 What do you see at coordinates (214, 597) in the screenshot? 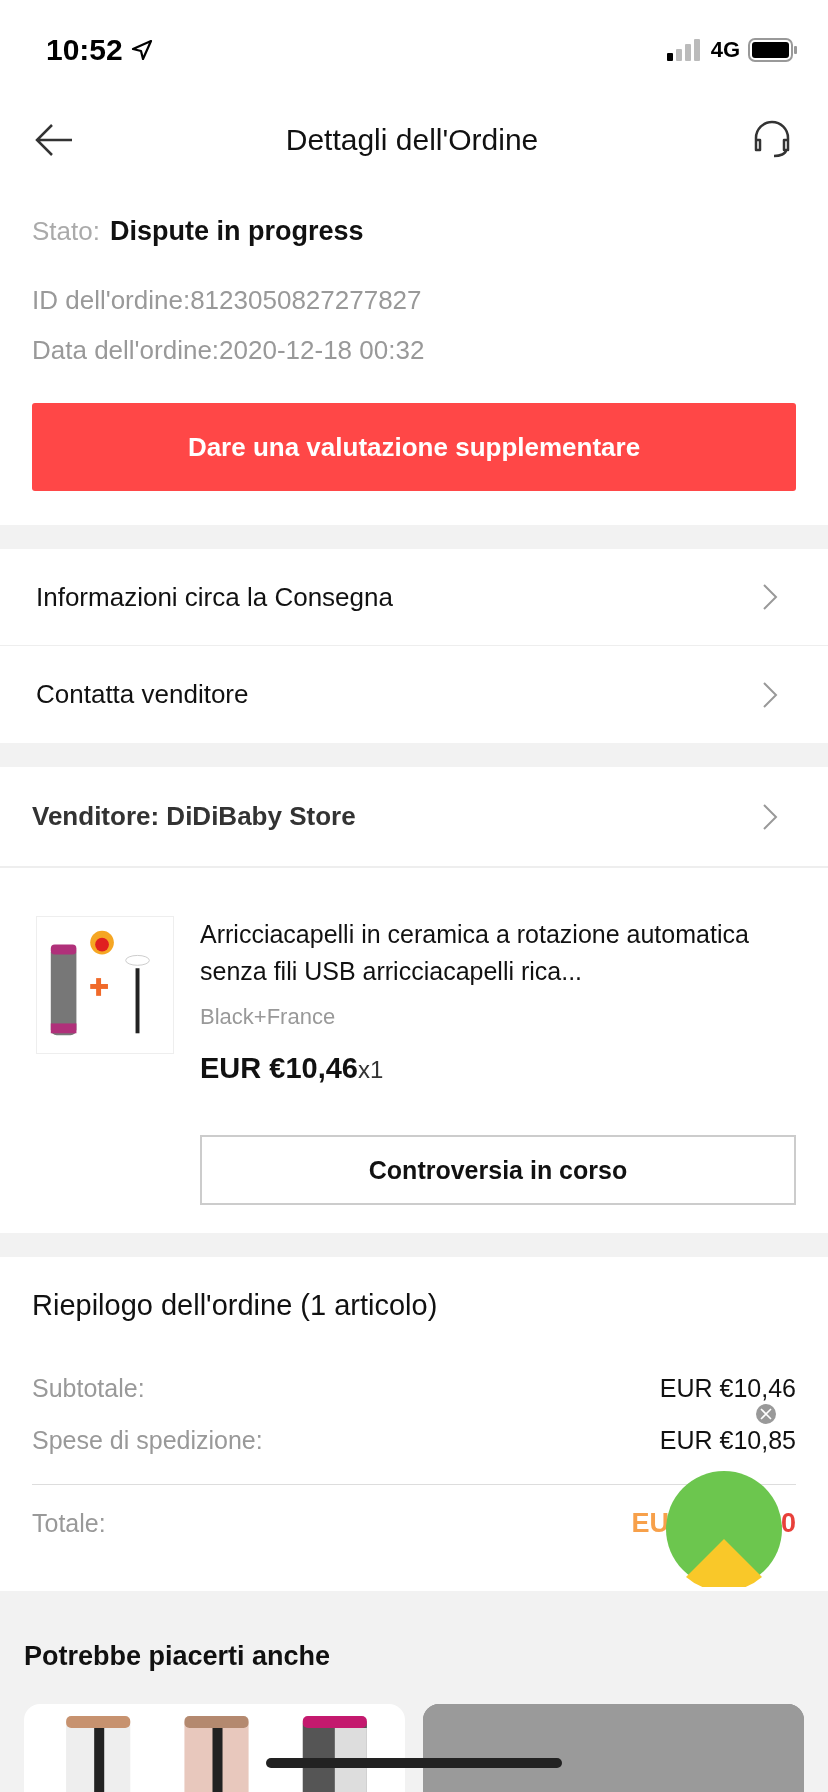
I see `menu-row-label: Informazioni circa la Consegna` at bounding box center [214, 597].